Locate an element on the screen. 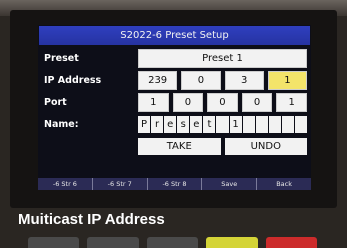 This screenshot has height=248, width=347. softkey-bar: -6 Str 6 -6 Str 7 -6 Str 8 Save Back is located at coordinates (174, 184).